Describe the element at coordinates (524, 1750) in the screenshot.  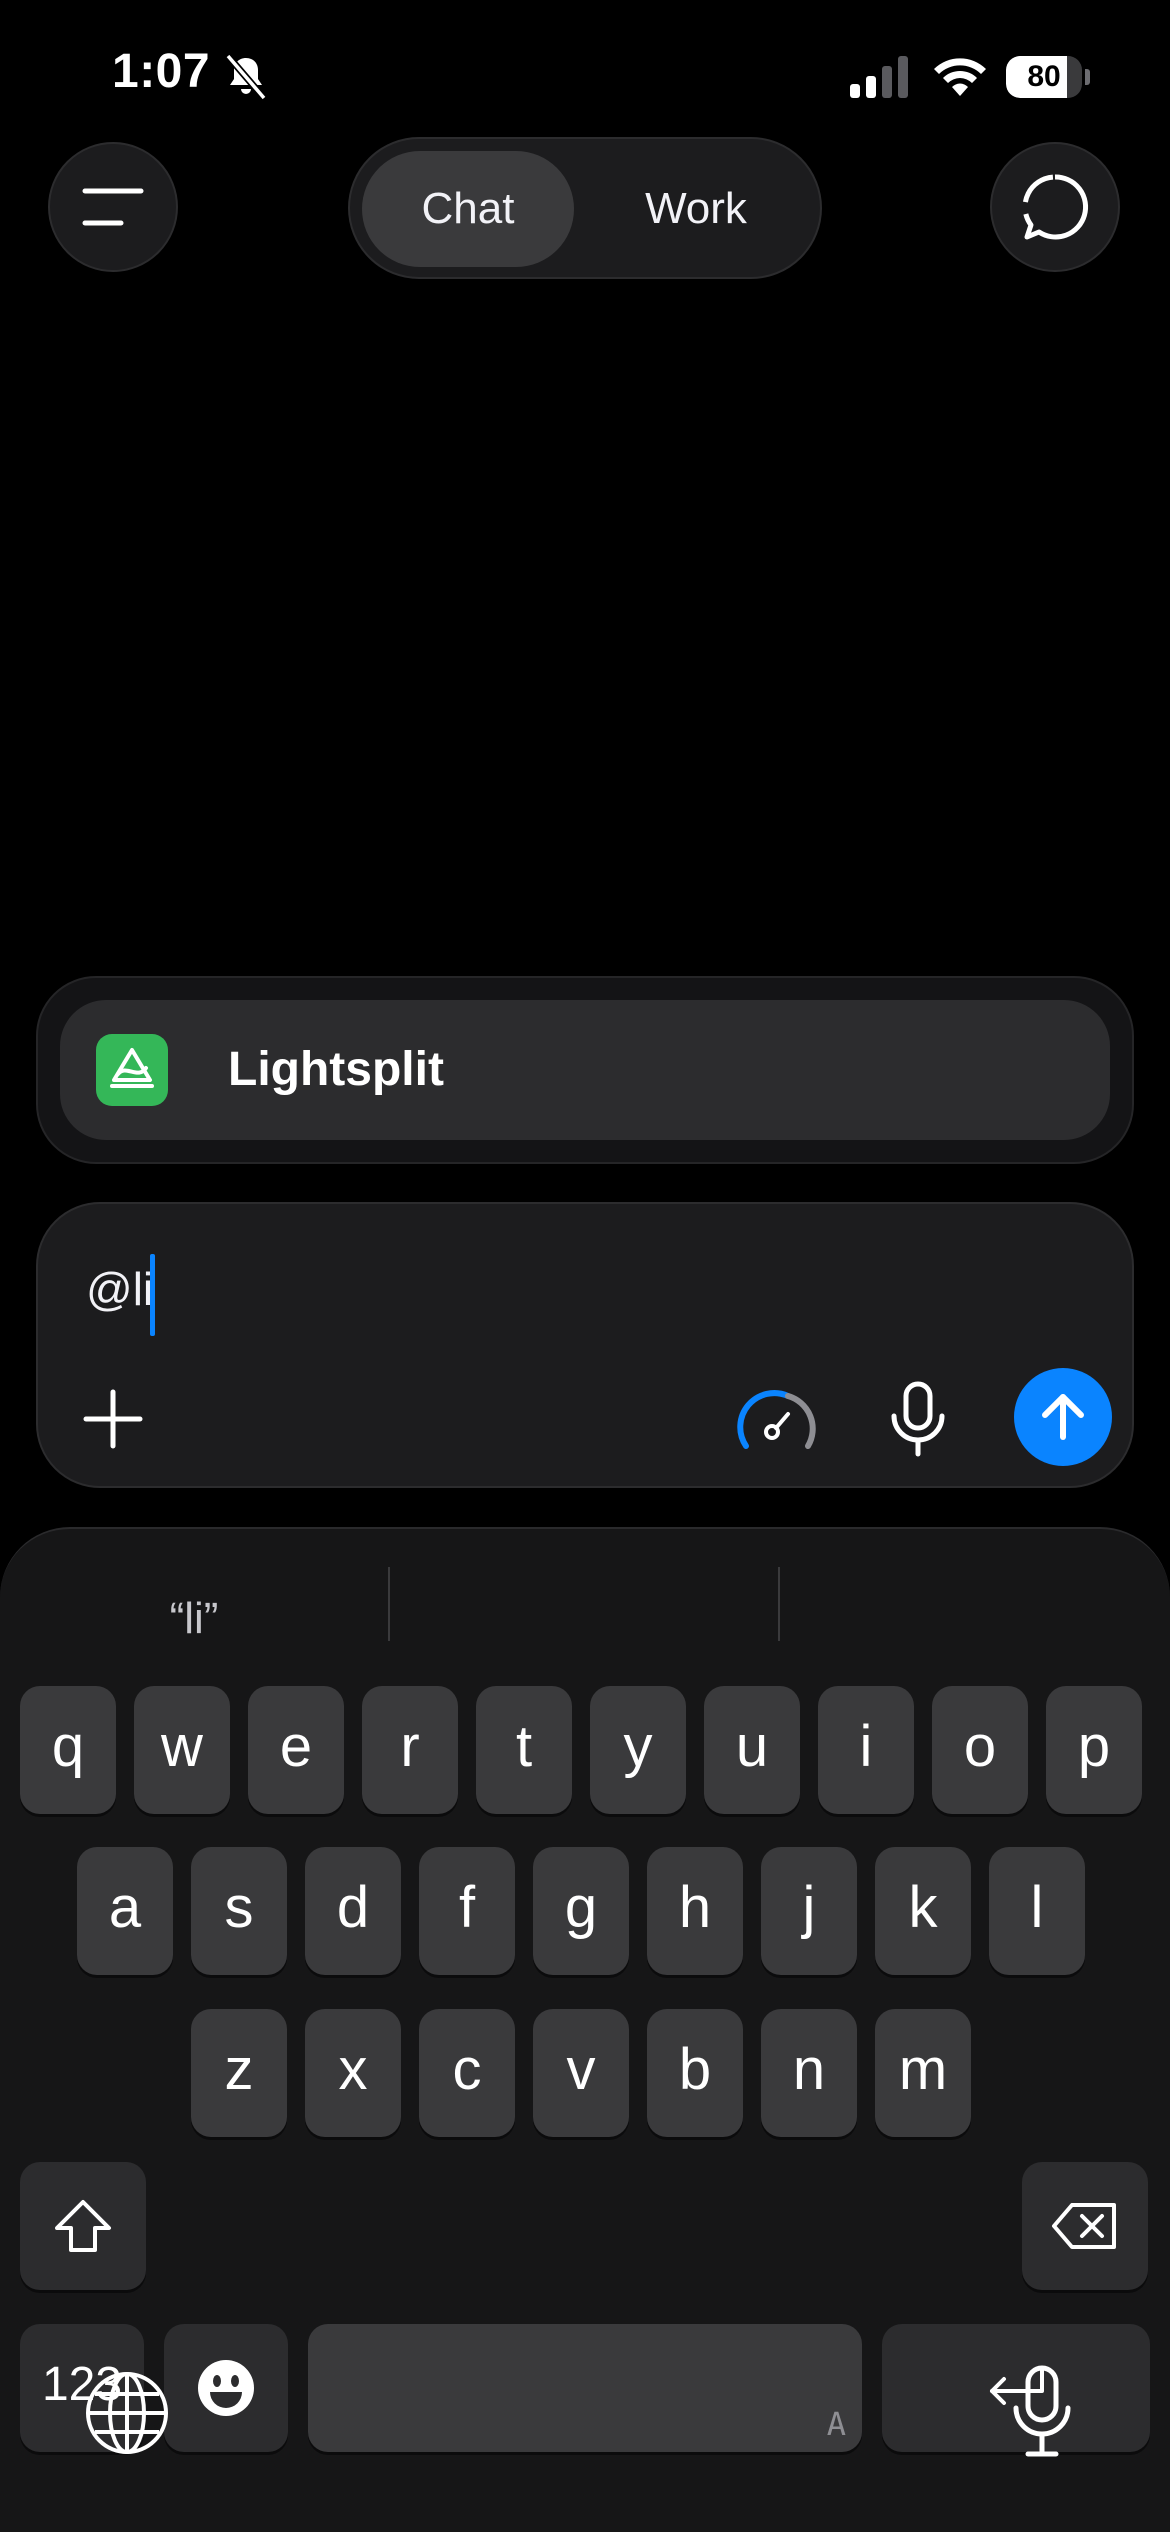
I see `key-t: t` at that location.